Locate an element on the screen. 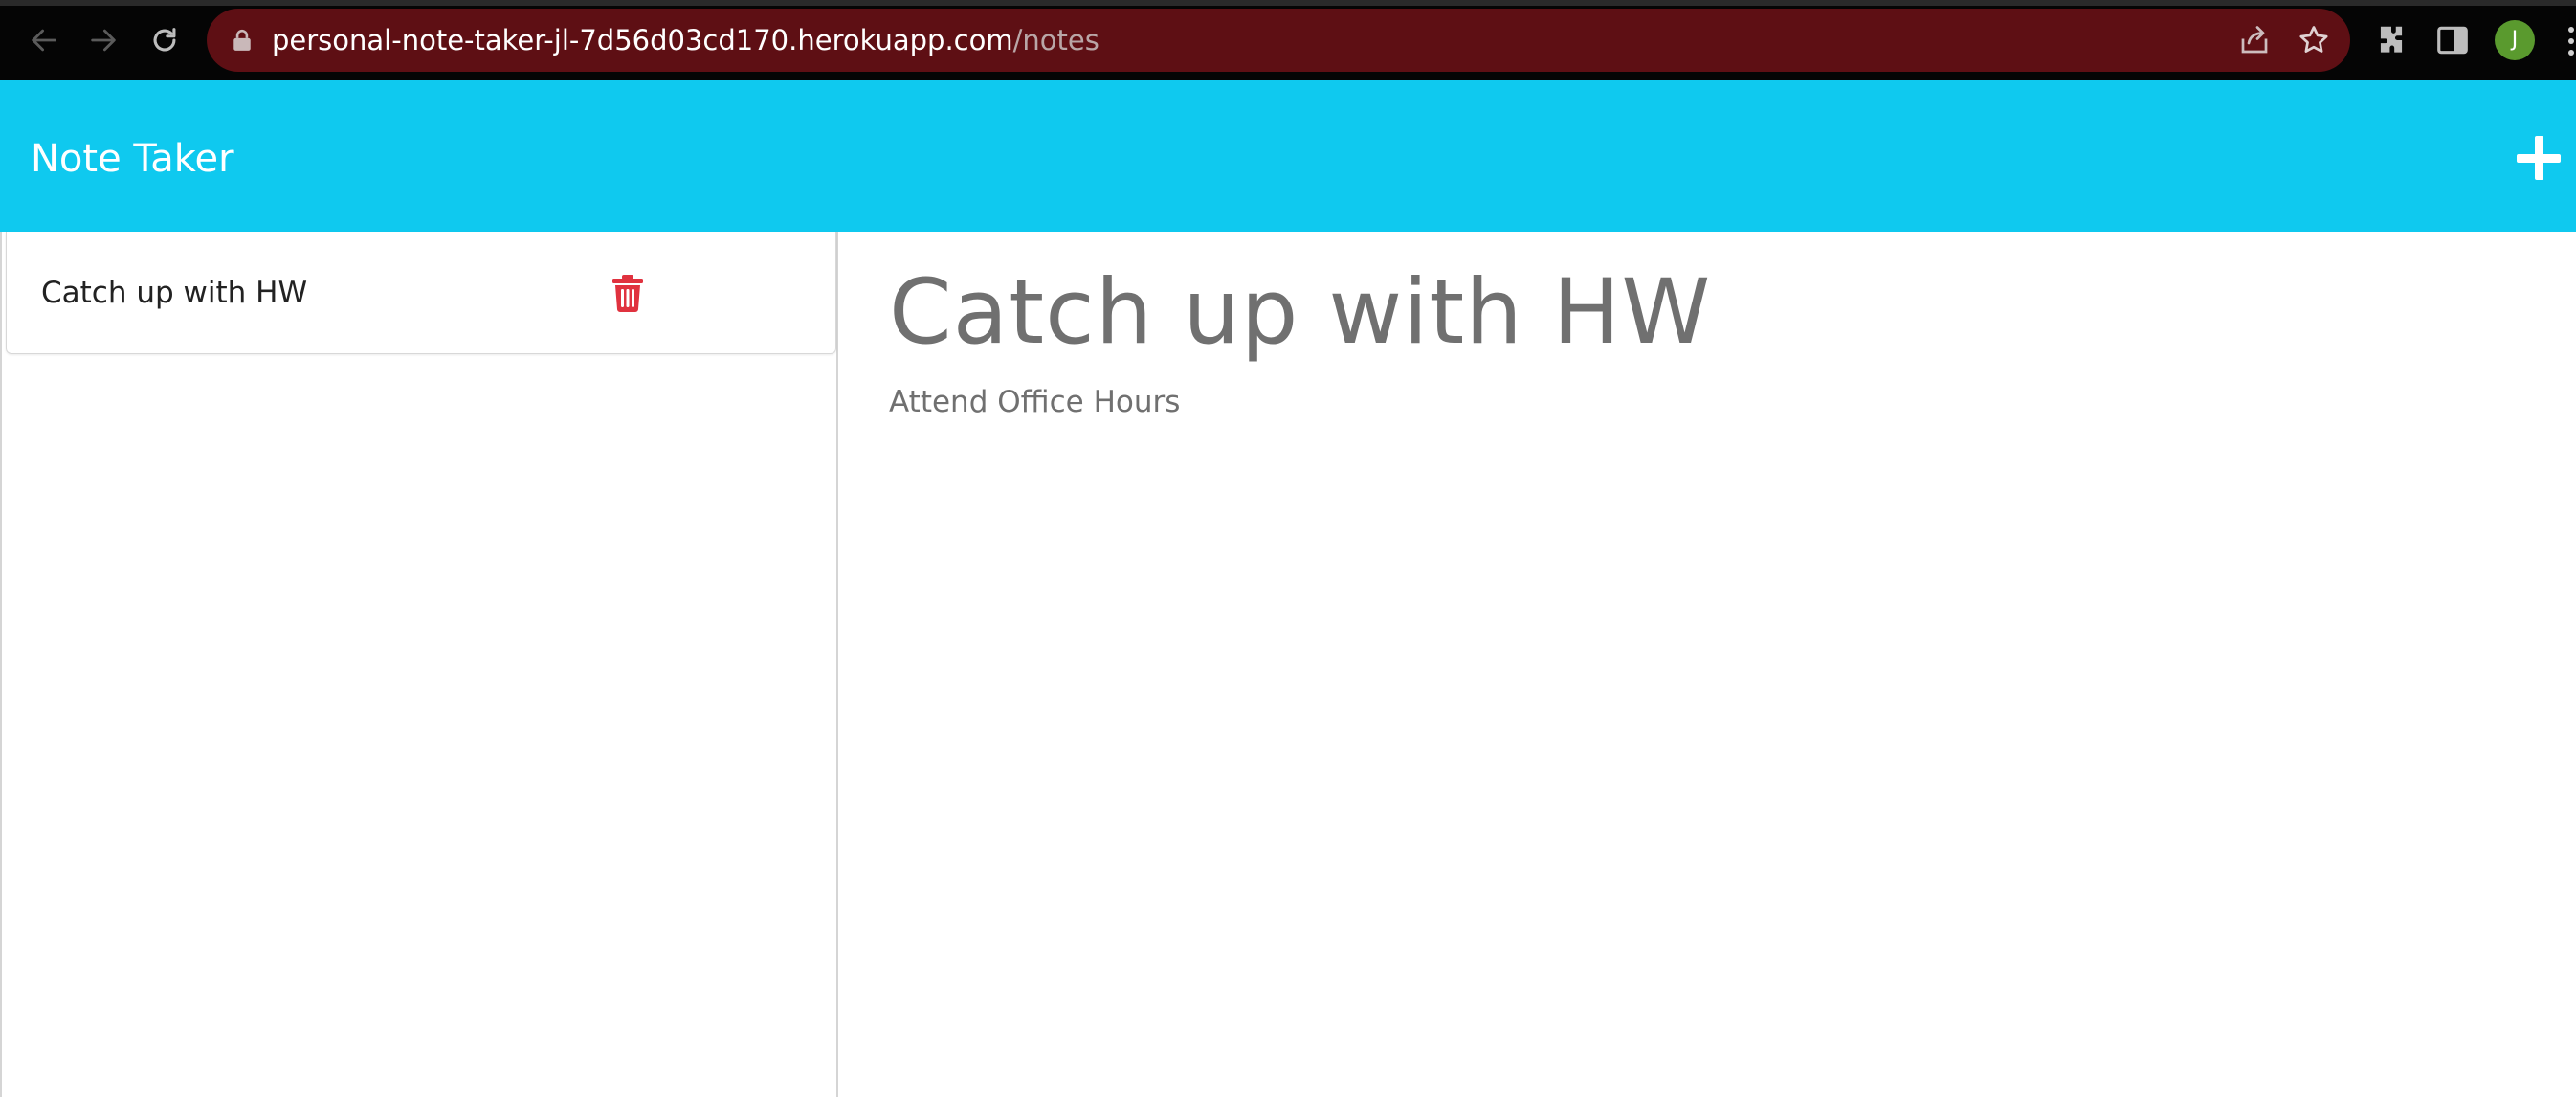 The width and height of the screenshot is (2576, 1097). browser-top-strip is located at coordinates (1288, 3).